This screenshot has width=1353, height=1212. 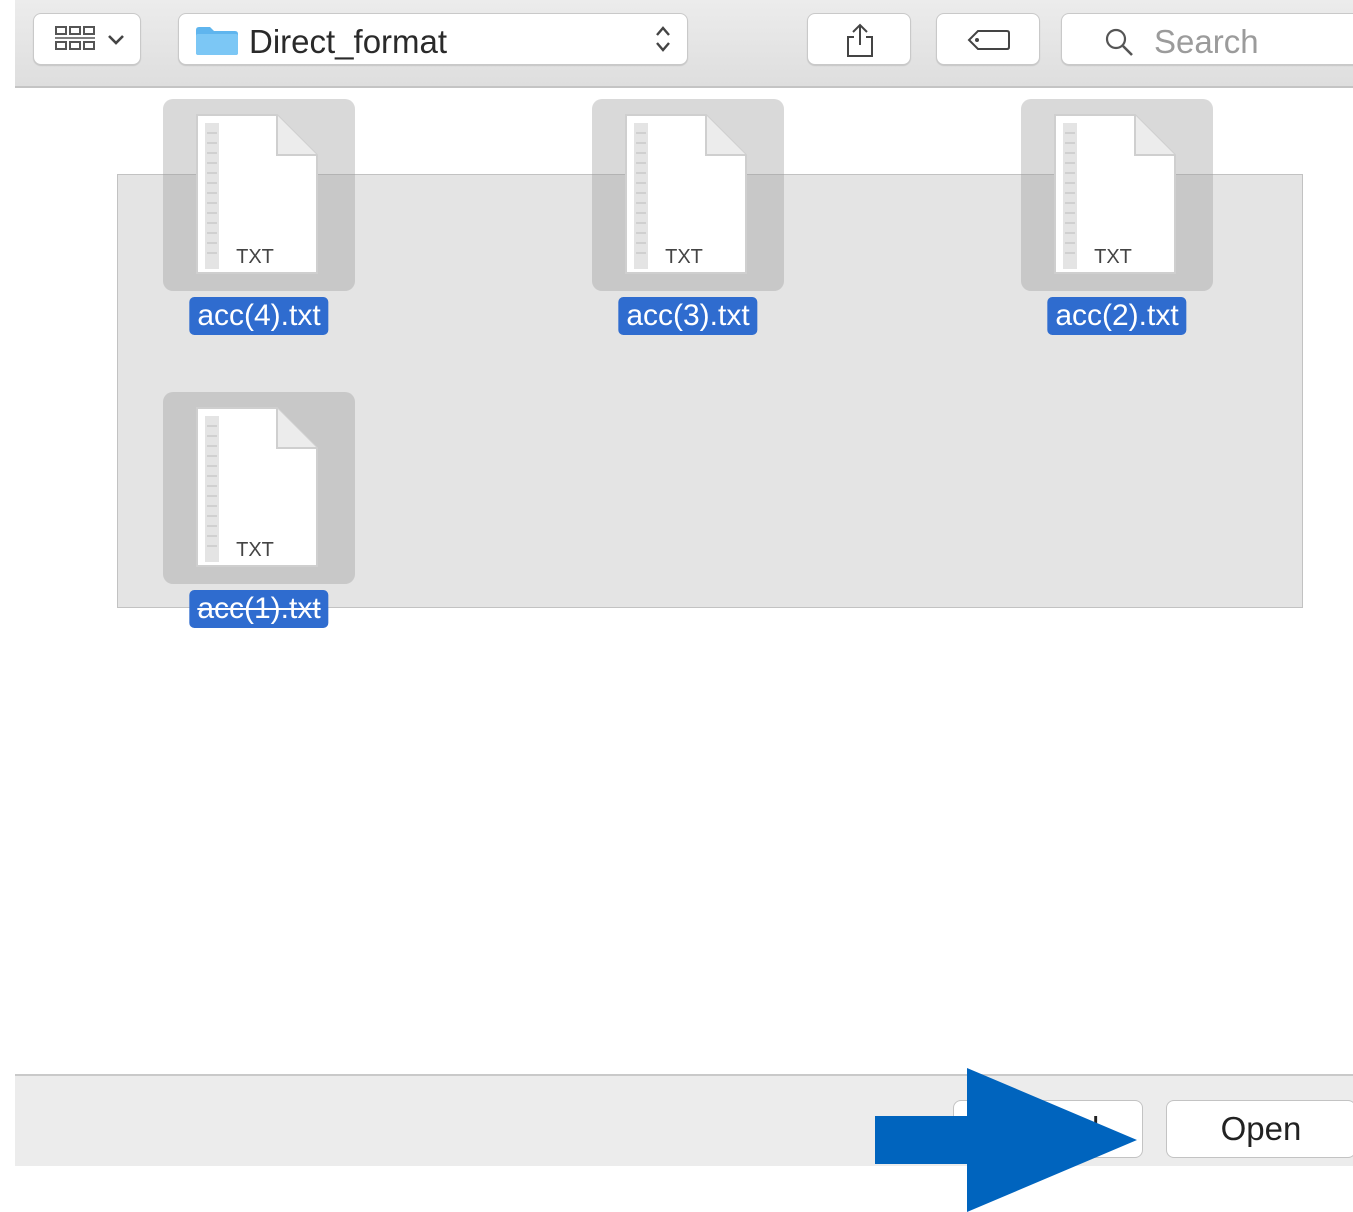 I want to click on folder-name: Direct_format, so click(x=348, y=41).